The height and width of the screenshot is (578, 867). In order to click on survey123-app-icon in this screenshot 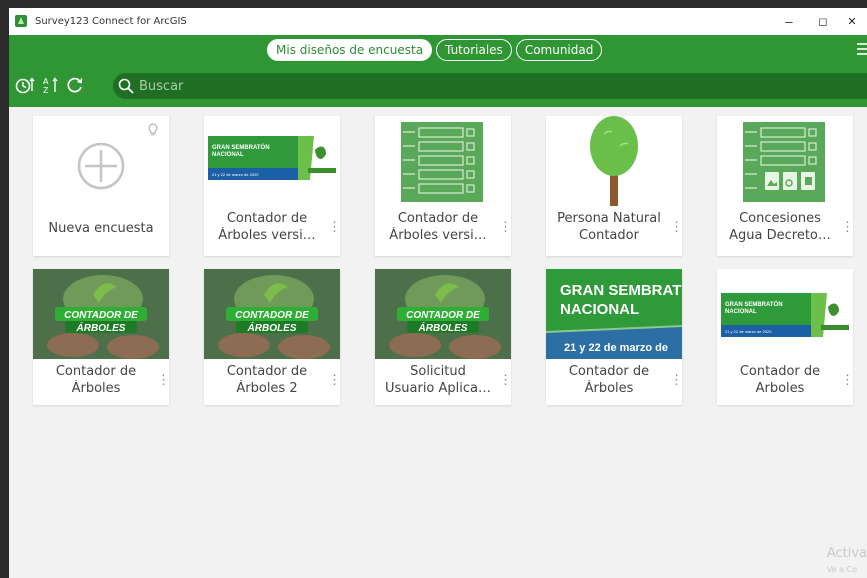, I will do `click(21, 21)`.